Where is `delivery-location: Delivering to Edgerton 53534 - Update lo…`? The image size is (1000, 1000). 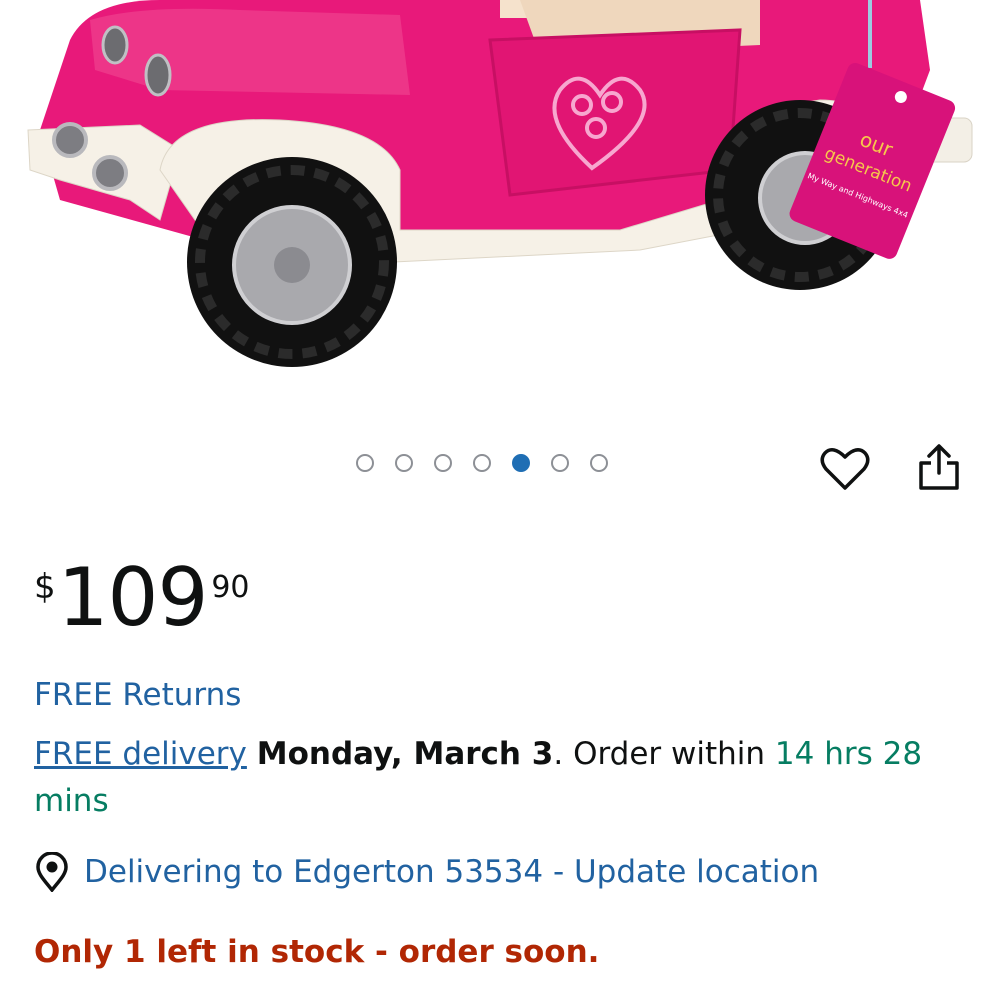
delivery-location: Delivering to Edgerton 53534 - Update lo… is located at coordinates (426, 872).